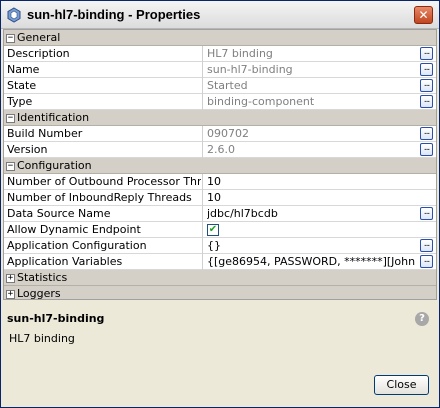 This screenshot has width=440, height=408. Describe the element at coordinates (261, 101) in the screenshot. I see `property-value: binding-component` at that location.